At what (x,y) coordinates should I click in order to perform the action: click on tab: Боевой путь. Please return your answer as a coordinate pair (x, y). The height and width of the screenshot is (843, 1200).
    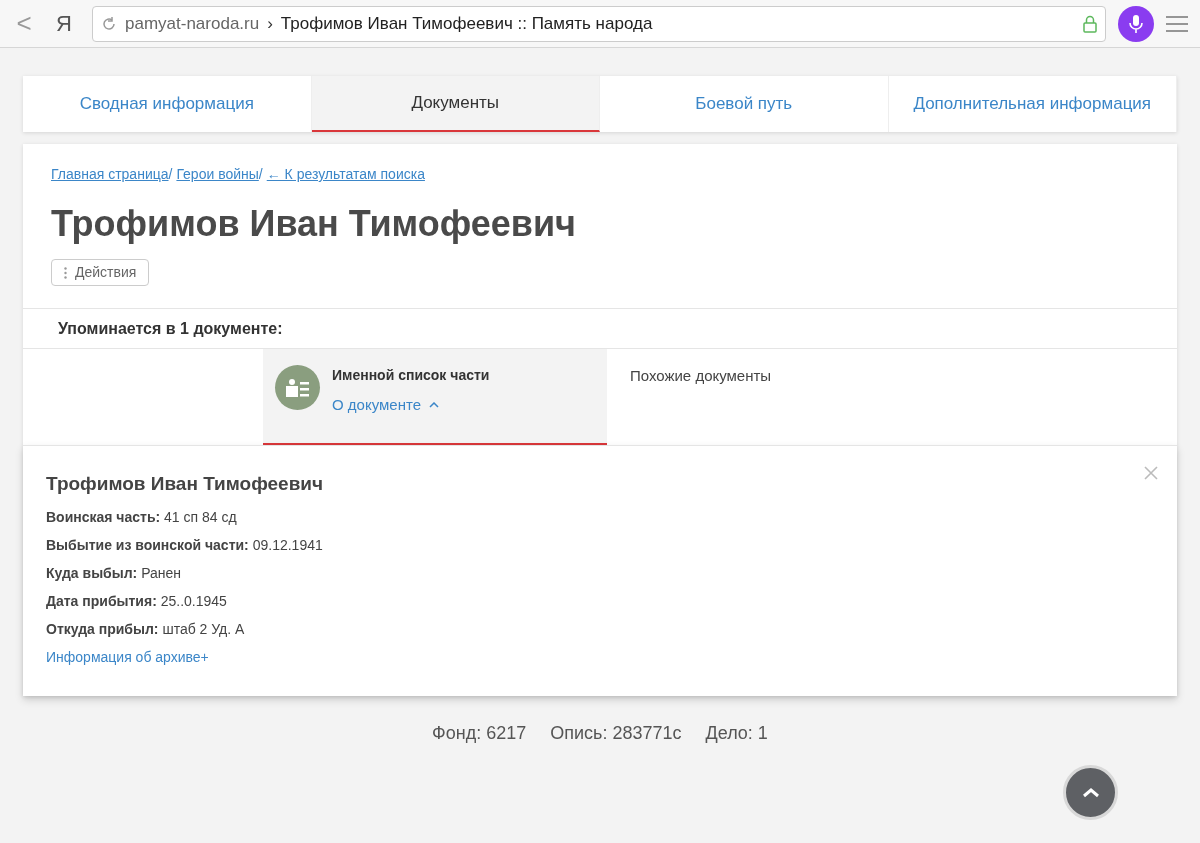
    Looking at the image, I should click on (744, 104).